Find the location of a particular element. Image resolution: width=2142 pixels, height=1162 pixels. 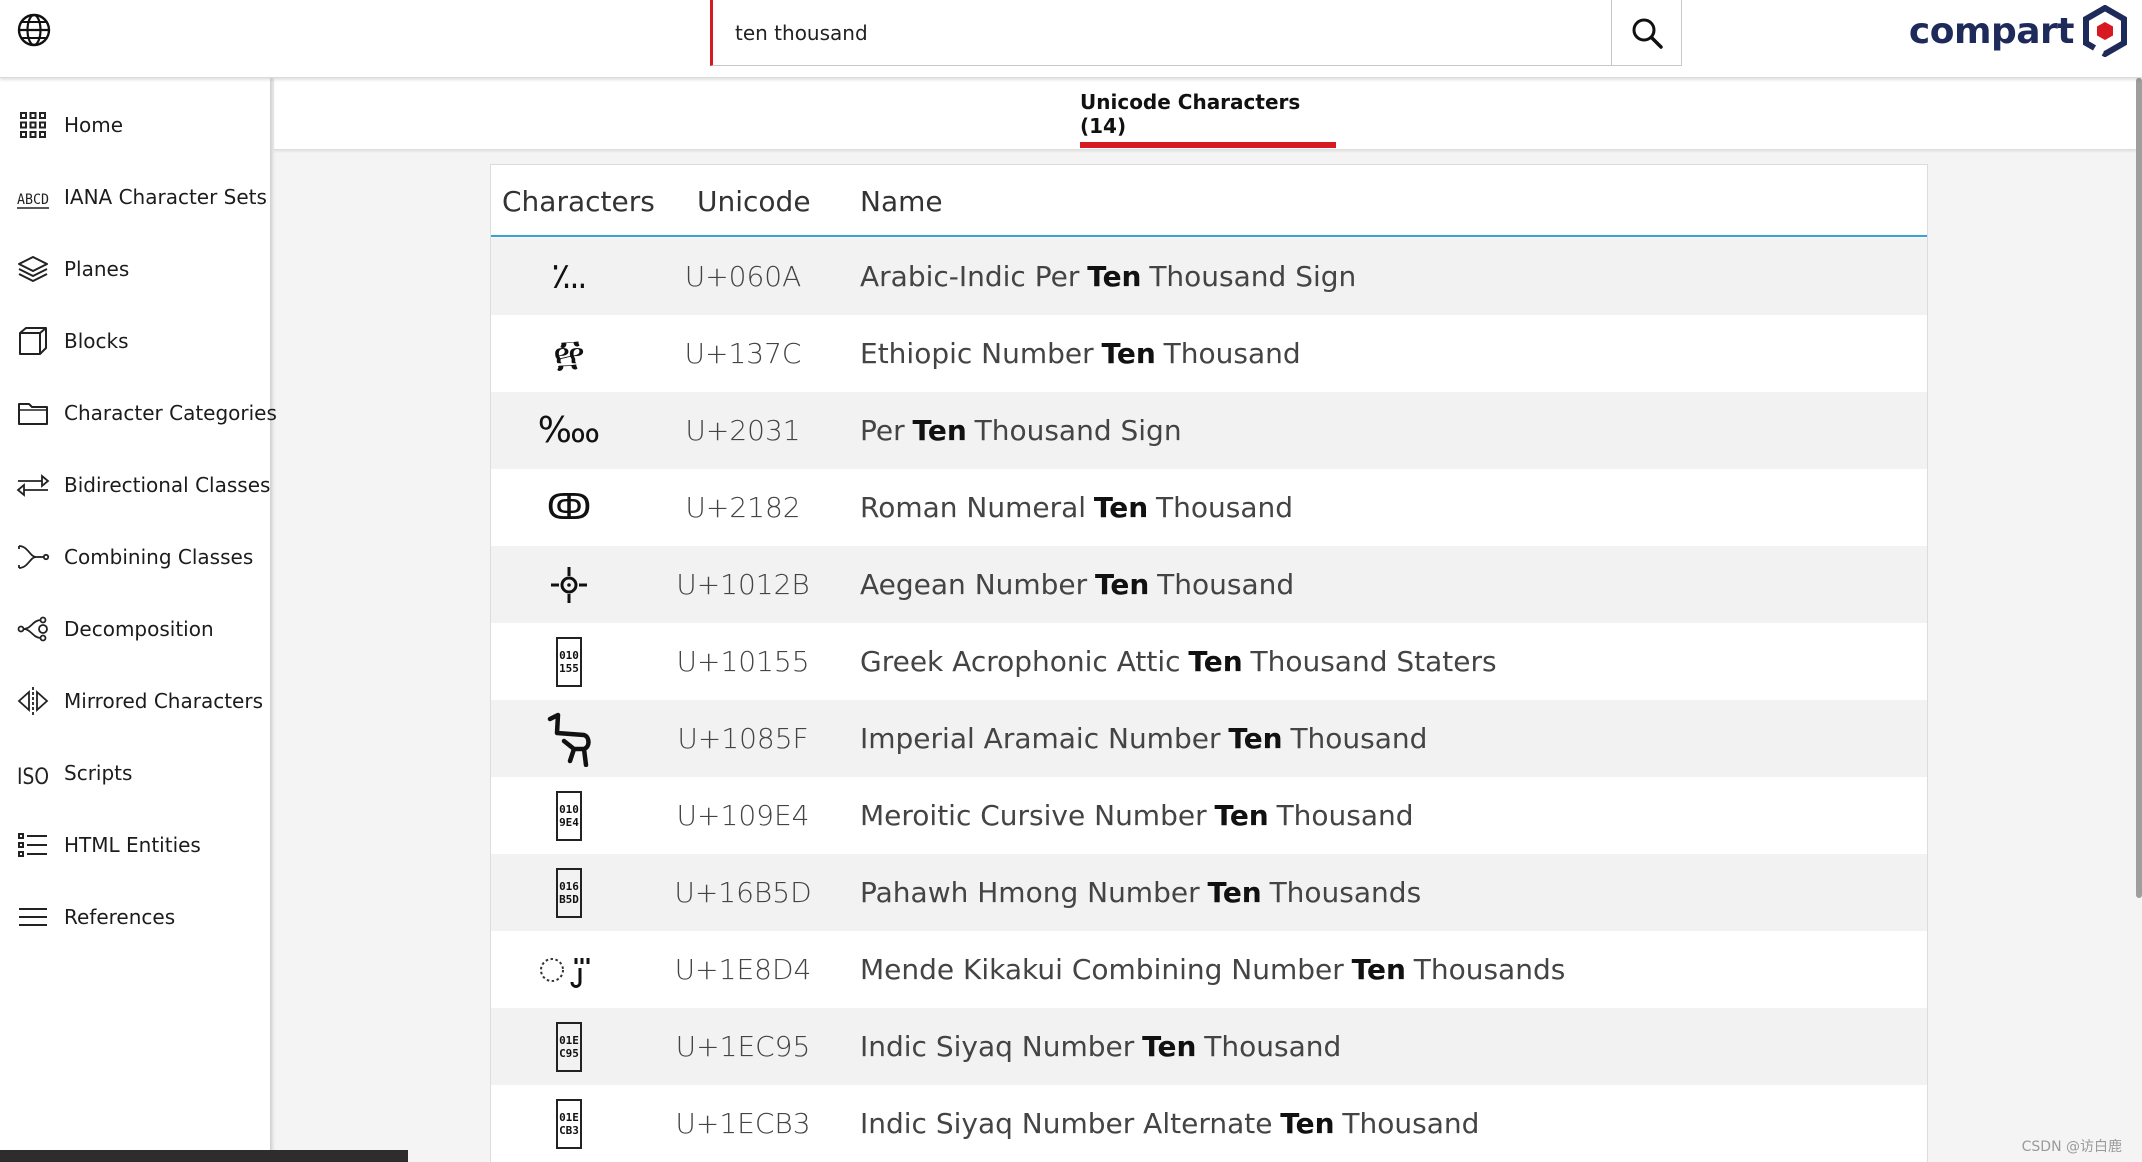

sidebar-item-iana-character-sets: ABCD IANA Character Sets is located at coordinates (135, 197).